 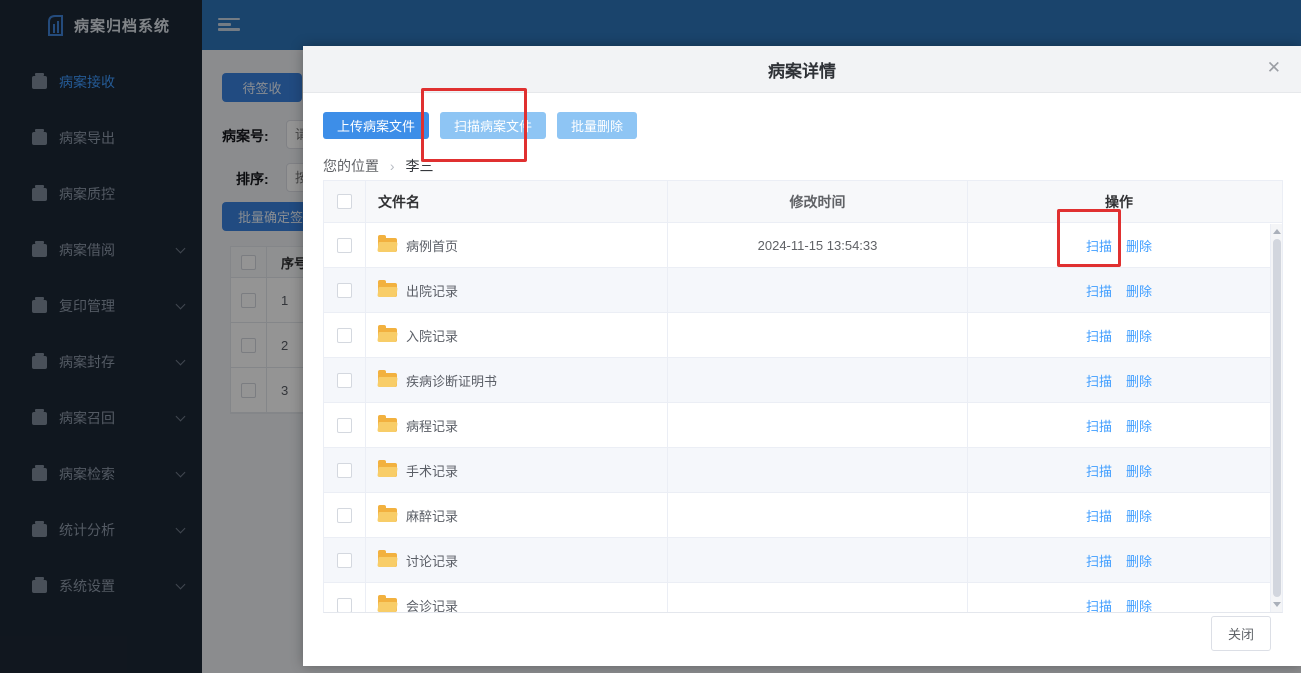 I want to click on file-row-病例首页: 病例首页 2024-11-15 13:54:33 扫描 删除, so click(x=803, y=245).